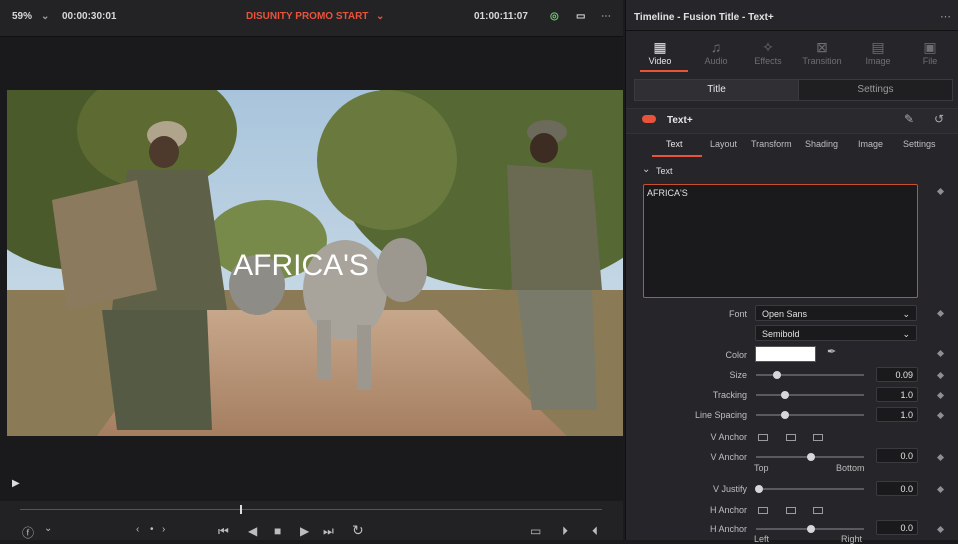 This screenshot has height=544, width=958. What do you see at coordinates (606, 16) in the screenshot?
I see `more-options-icon: ⋯` at bounding box center [606, 16].